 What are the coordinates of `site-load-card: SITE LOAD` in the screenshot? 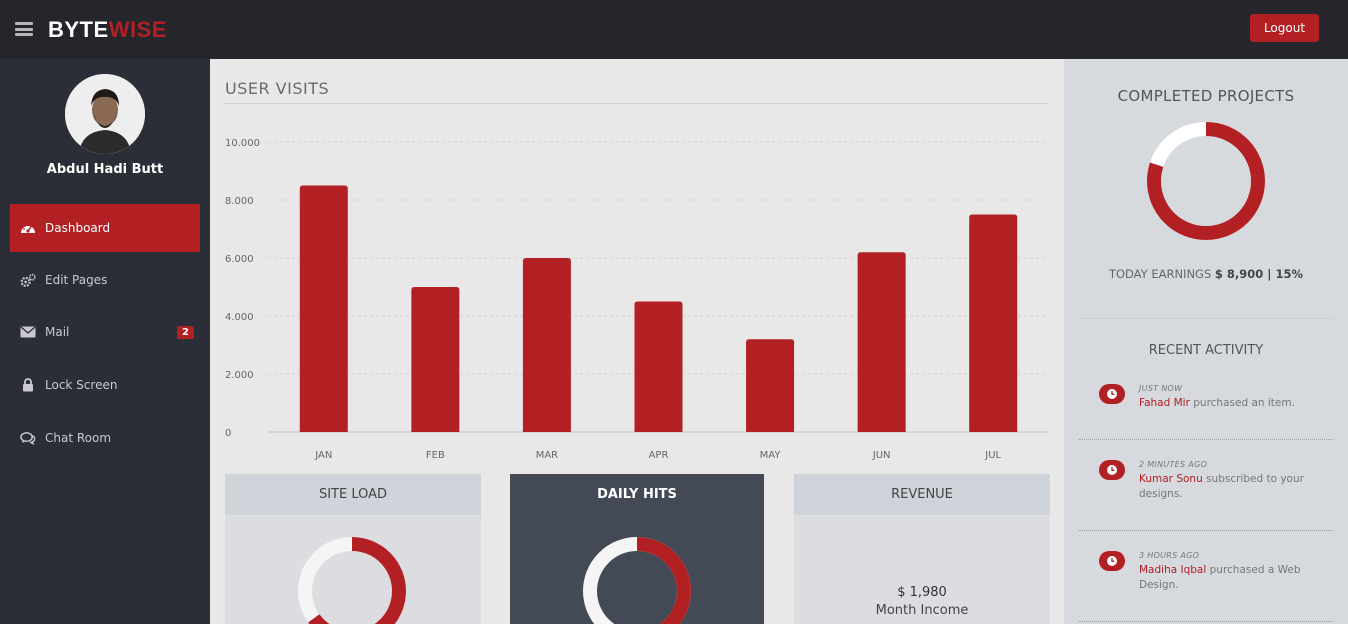 It's located at (353, 549).